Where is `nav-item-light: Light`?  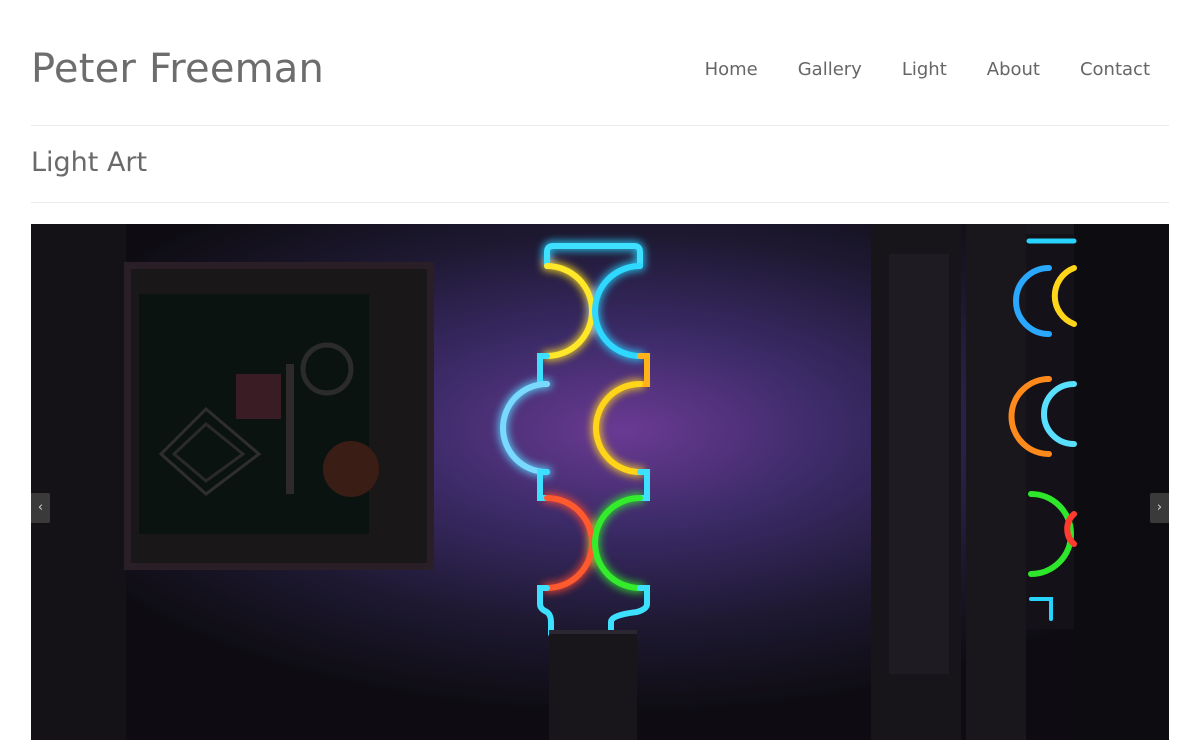 nav-item-light: Light is located at coordinates (924, 70).